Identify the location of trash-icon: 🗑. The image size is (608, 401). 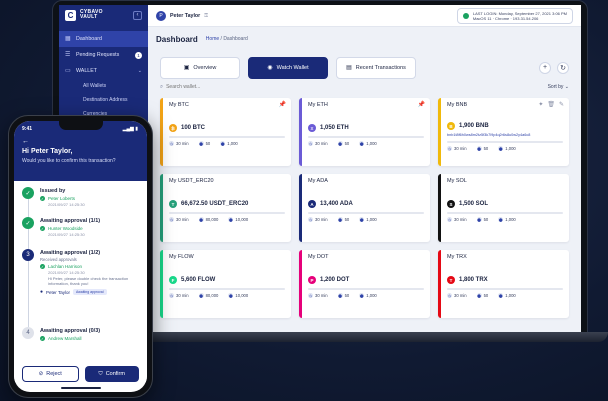
(551, 104).